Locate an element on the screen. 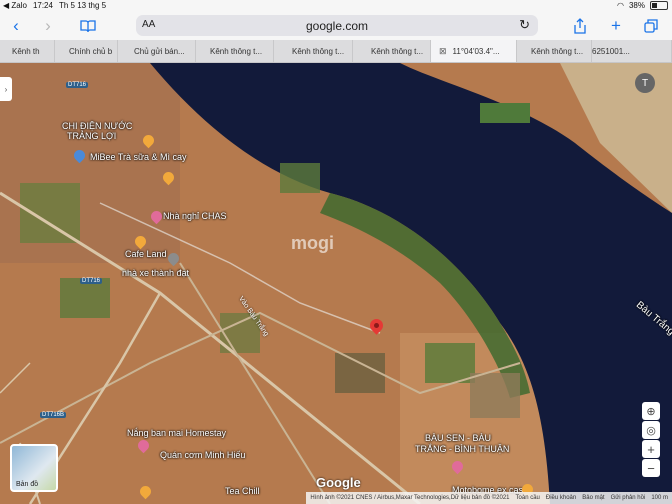 The image size is (672, 504). place-label: BÀU SEN - BÀU is located at coordinates (458, 438).